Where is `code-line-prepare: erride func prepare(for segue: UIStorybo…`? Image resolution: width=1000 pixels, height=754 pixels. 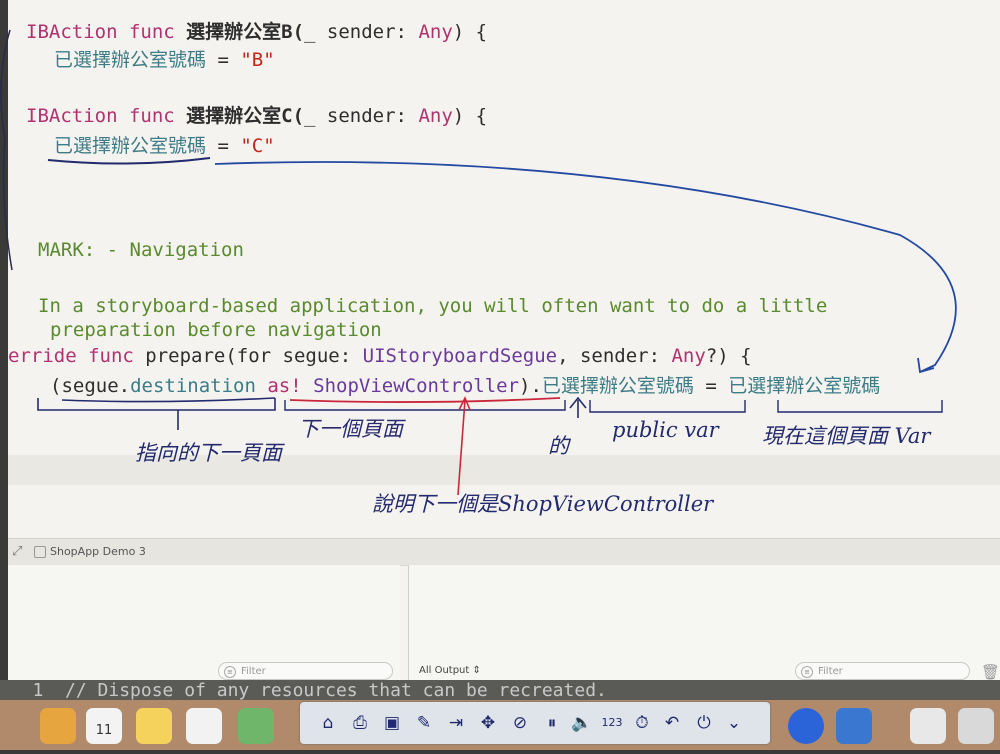 code-line-prepare: erride func prepare(for segue: UIStorybo… is located at coordinates (504, 356).